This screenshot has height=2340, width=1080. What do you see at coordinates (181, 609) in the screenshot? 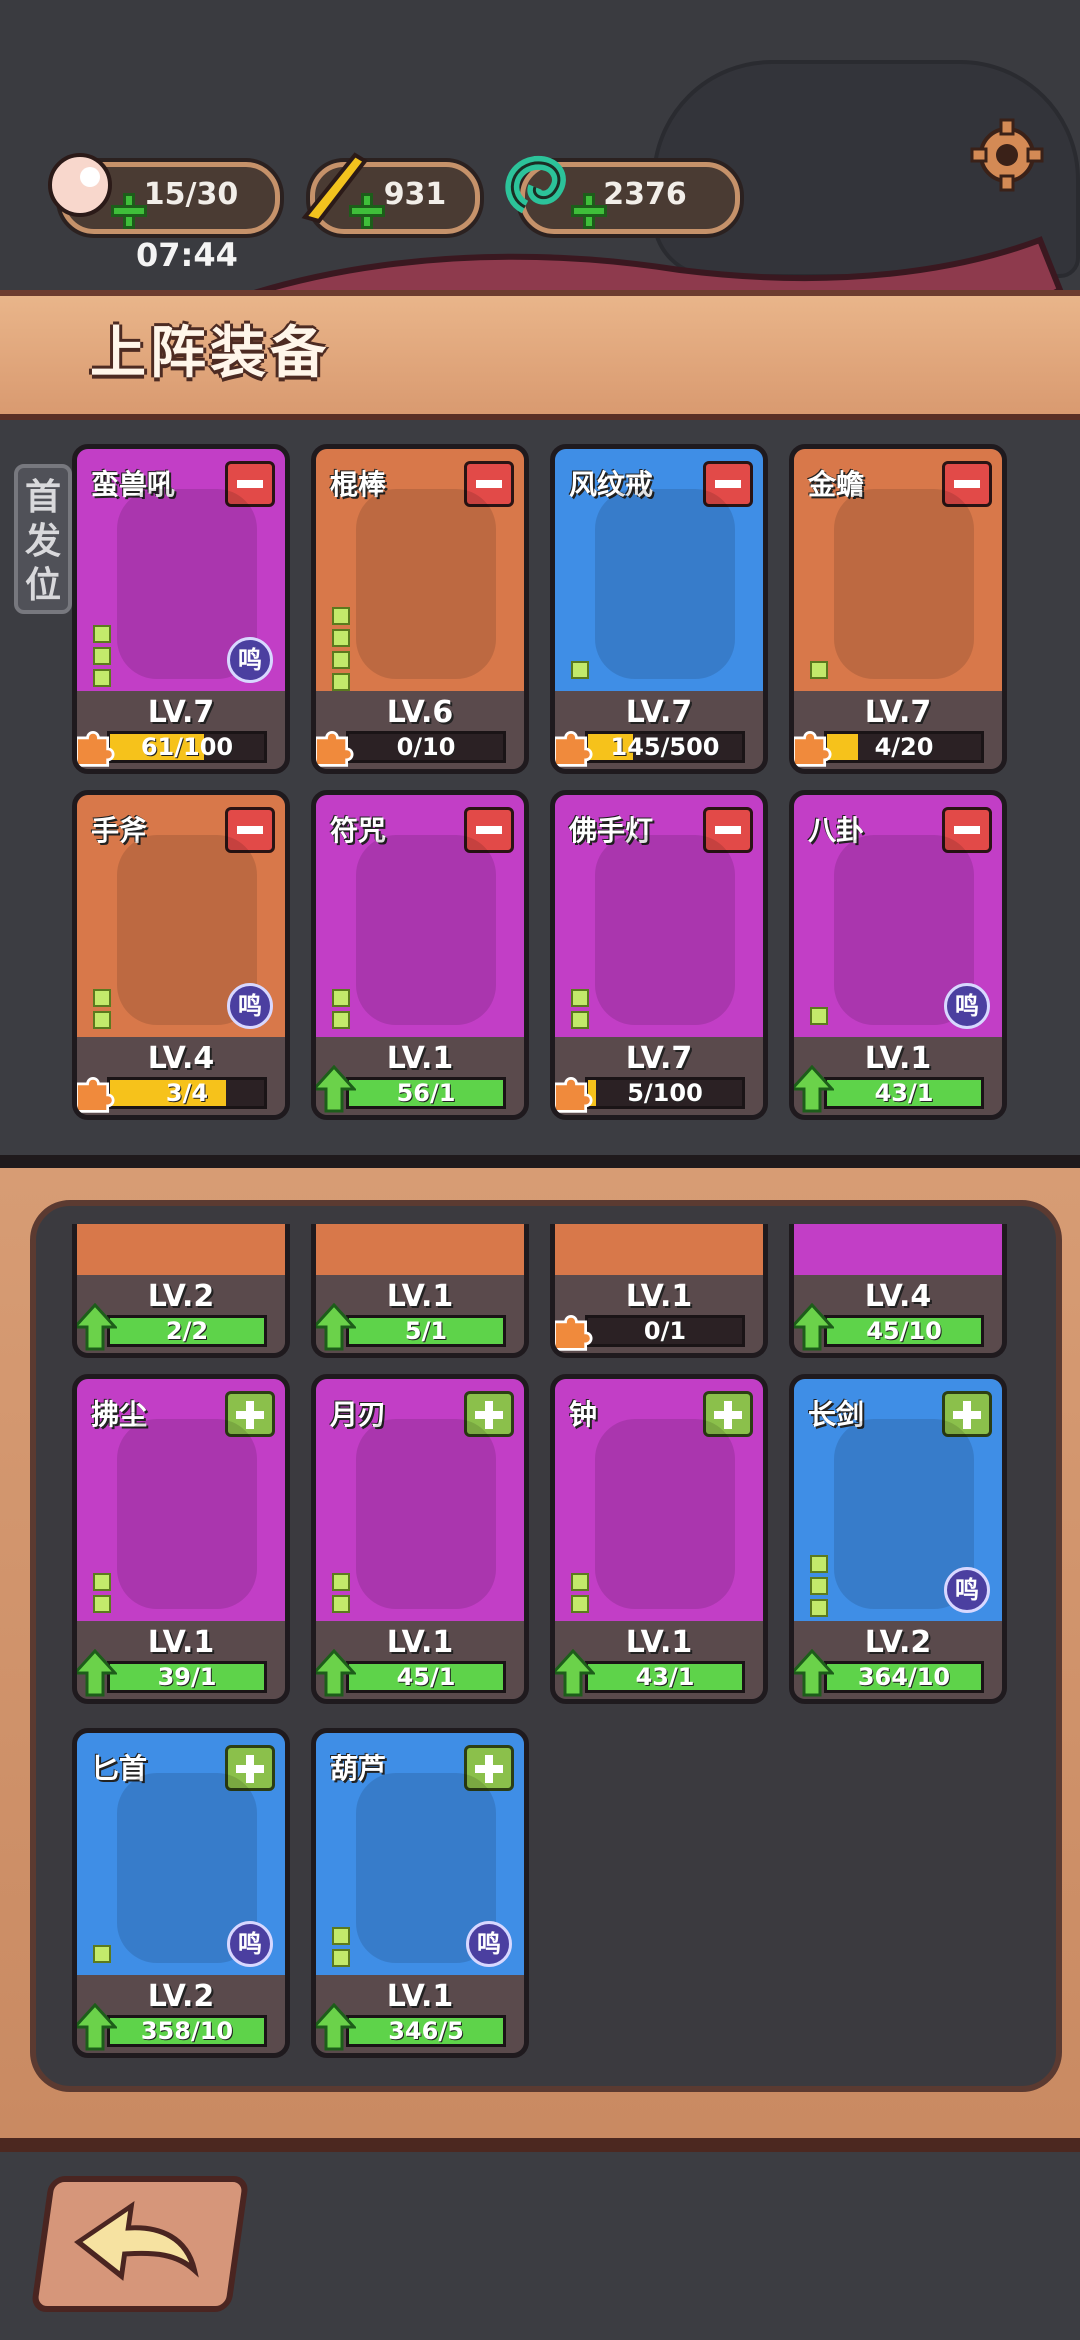
I see `item-card: 蛮兽吼鸣 LV.7 61/100` at bounding box center [181, 609].